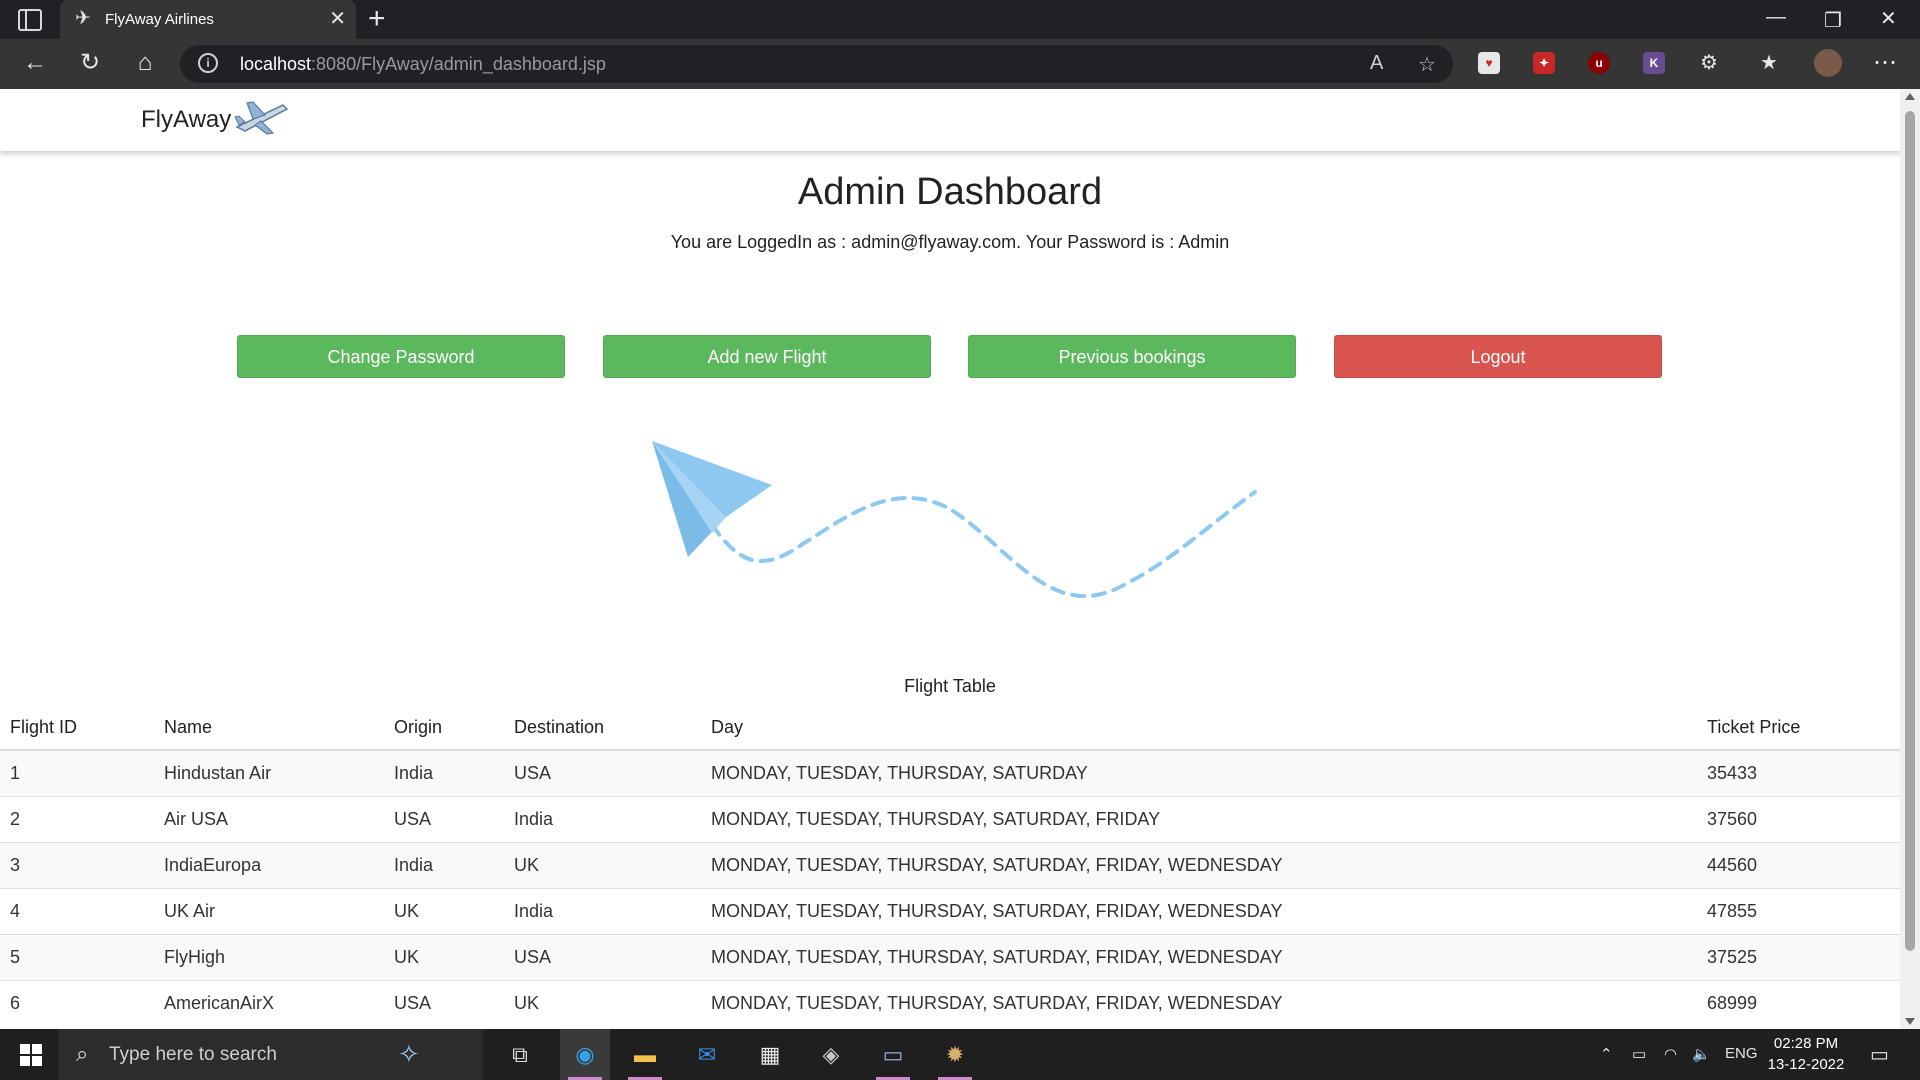 This screenshot has height=1080, width=1920. I want to click on cell-ticket-price: 37525, so click(1798, 956).